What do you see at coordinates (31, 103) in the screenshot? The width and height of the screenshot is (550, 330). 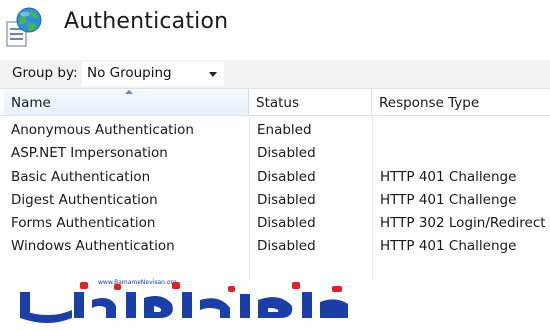 I see `column-header-label: Name` at bounding box center [31, 103].